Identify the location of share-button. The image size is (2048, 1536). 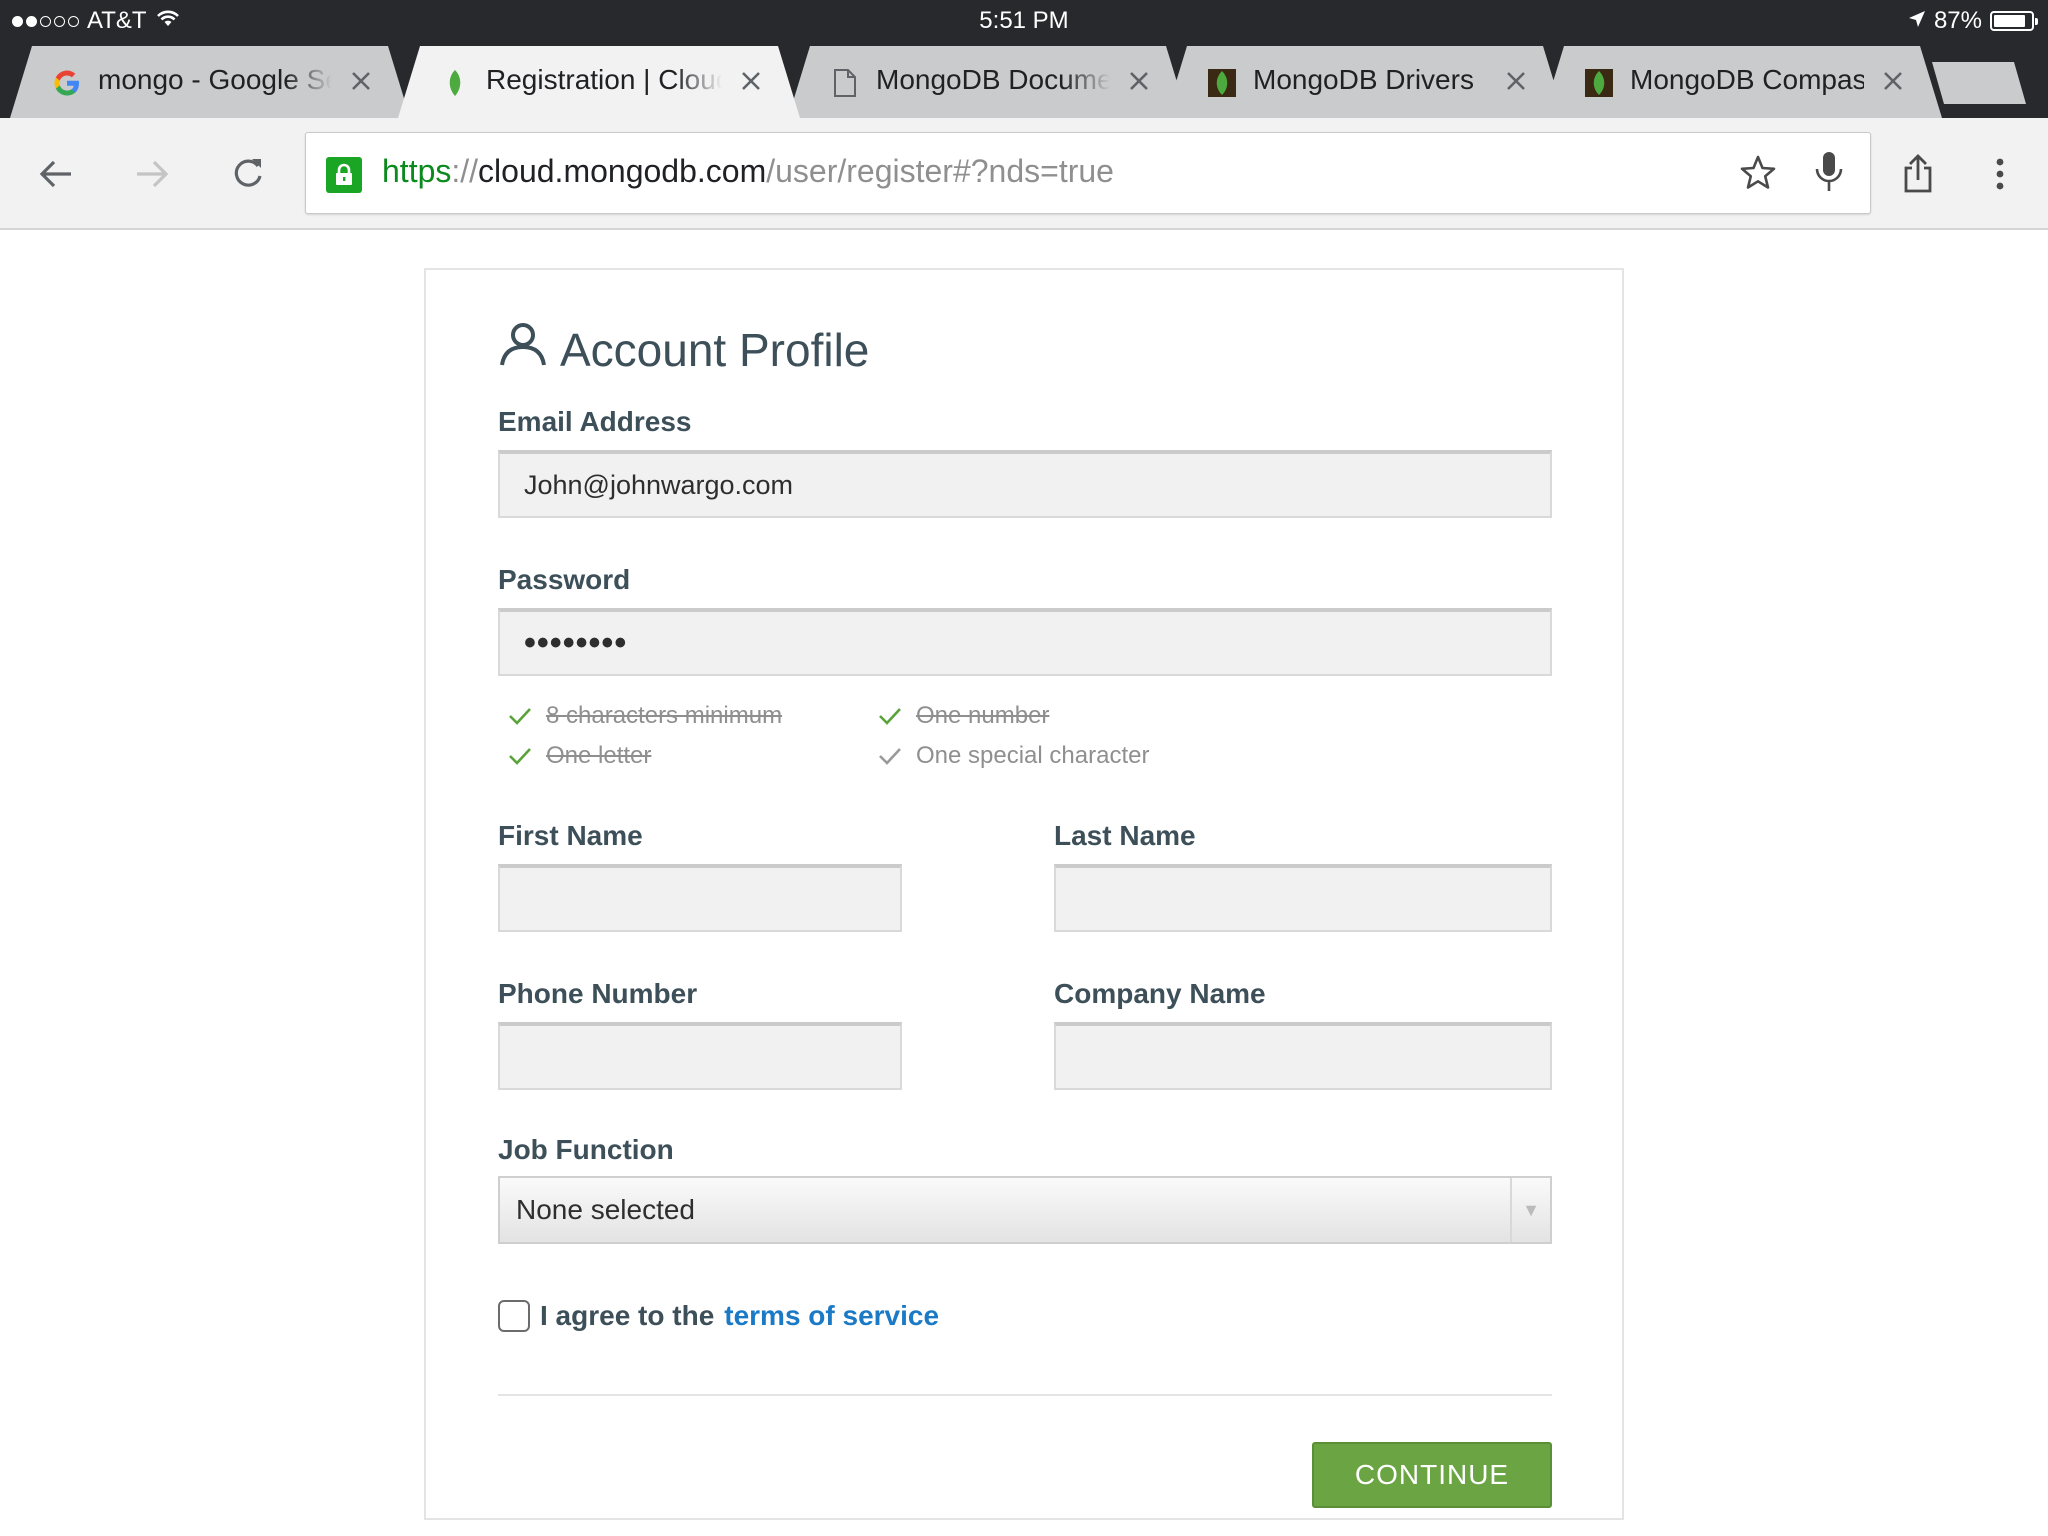
(1918, 174).